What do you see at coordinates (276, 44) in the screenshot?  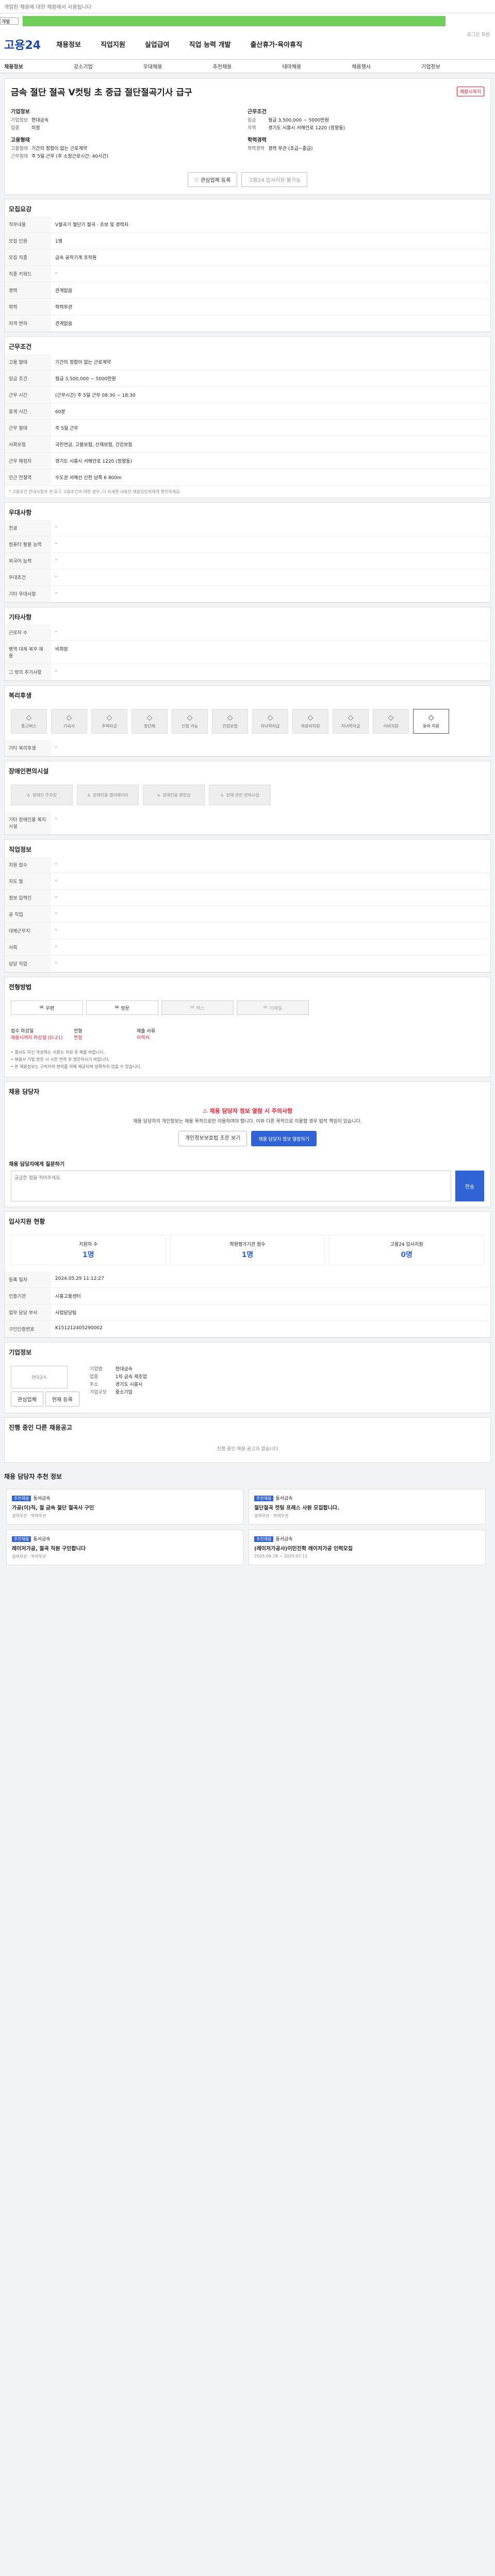 I see `nav-item-4: 출산휴가·육아휴직` at bounding box center [276, 44].